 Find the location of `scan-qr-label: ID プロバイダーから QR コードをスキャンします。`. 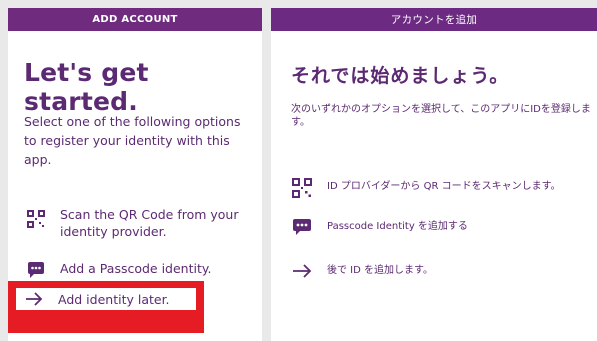

scan-qr-label: ID プロバイダーから QR コードをスキャンします。 is located at coordinates (444, 186).